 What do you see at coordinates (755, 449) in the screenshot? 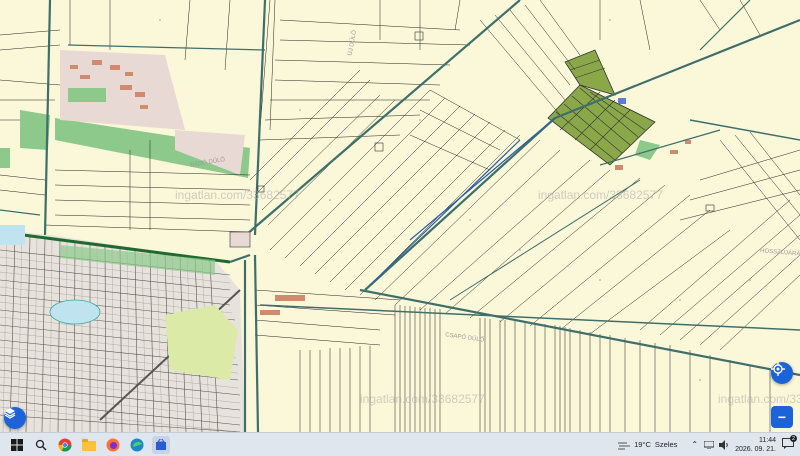
I see `clock-date: 2026. 09. 21.` at bounding box center [755, 449].